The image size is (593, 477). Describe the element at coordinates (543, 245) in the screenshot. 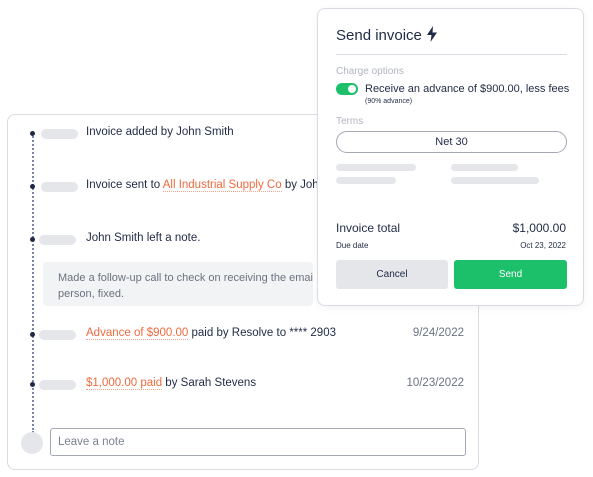

I see `due-date-value: Oct 23, 2022` at that location.